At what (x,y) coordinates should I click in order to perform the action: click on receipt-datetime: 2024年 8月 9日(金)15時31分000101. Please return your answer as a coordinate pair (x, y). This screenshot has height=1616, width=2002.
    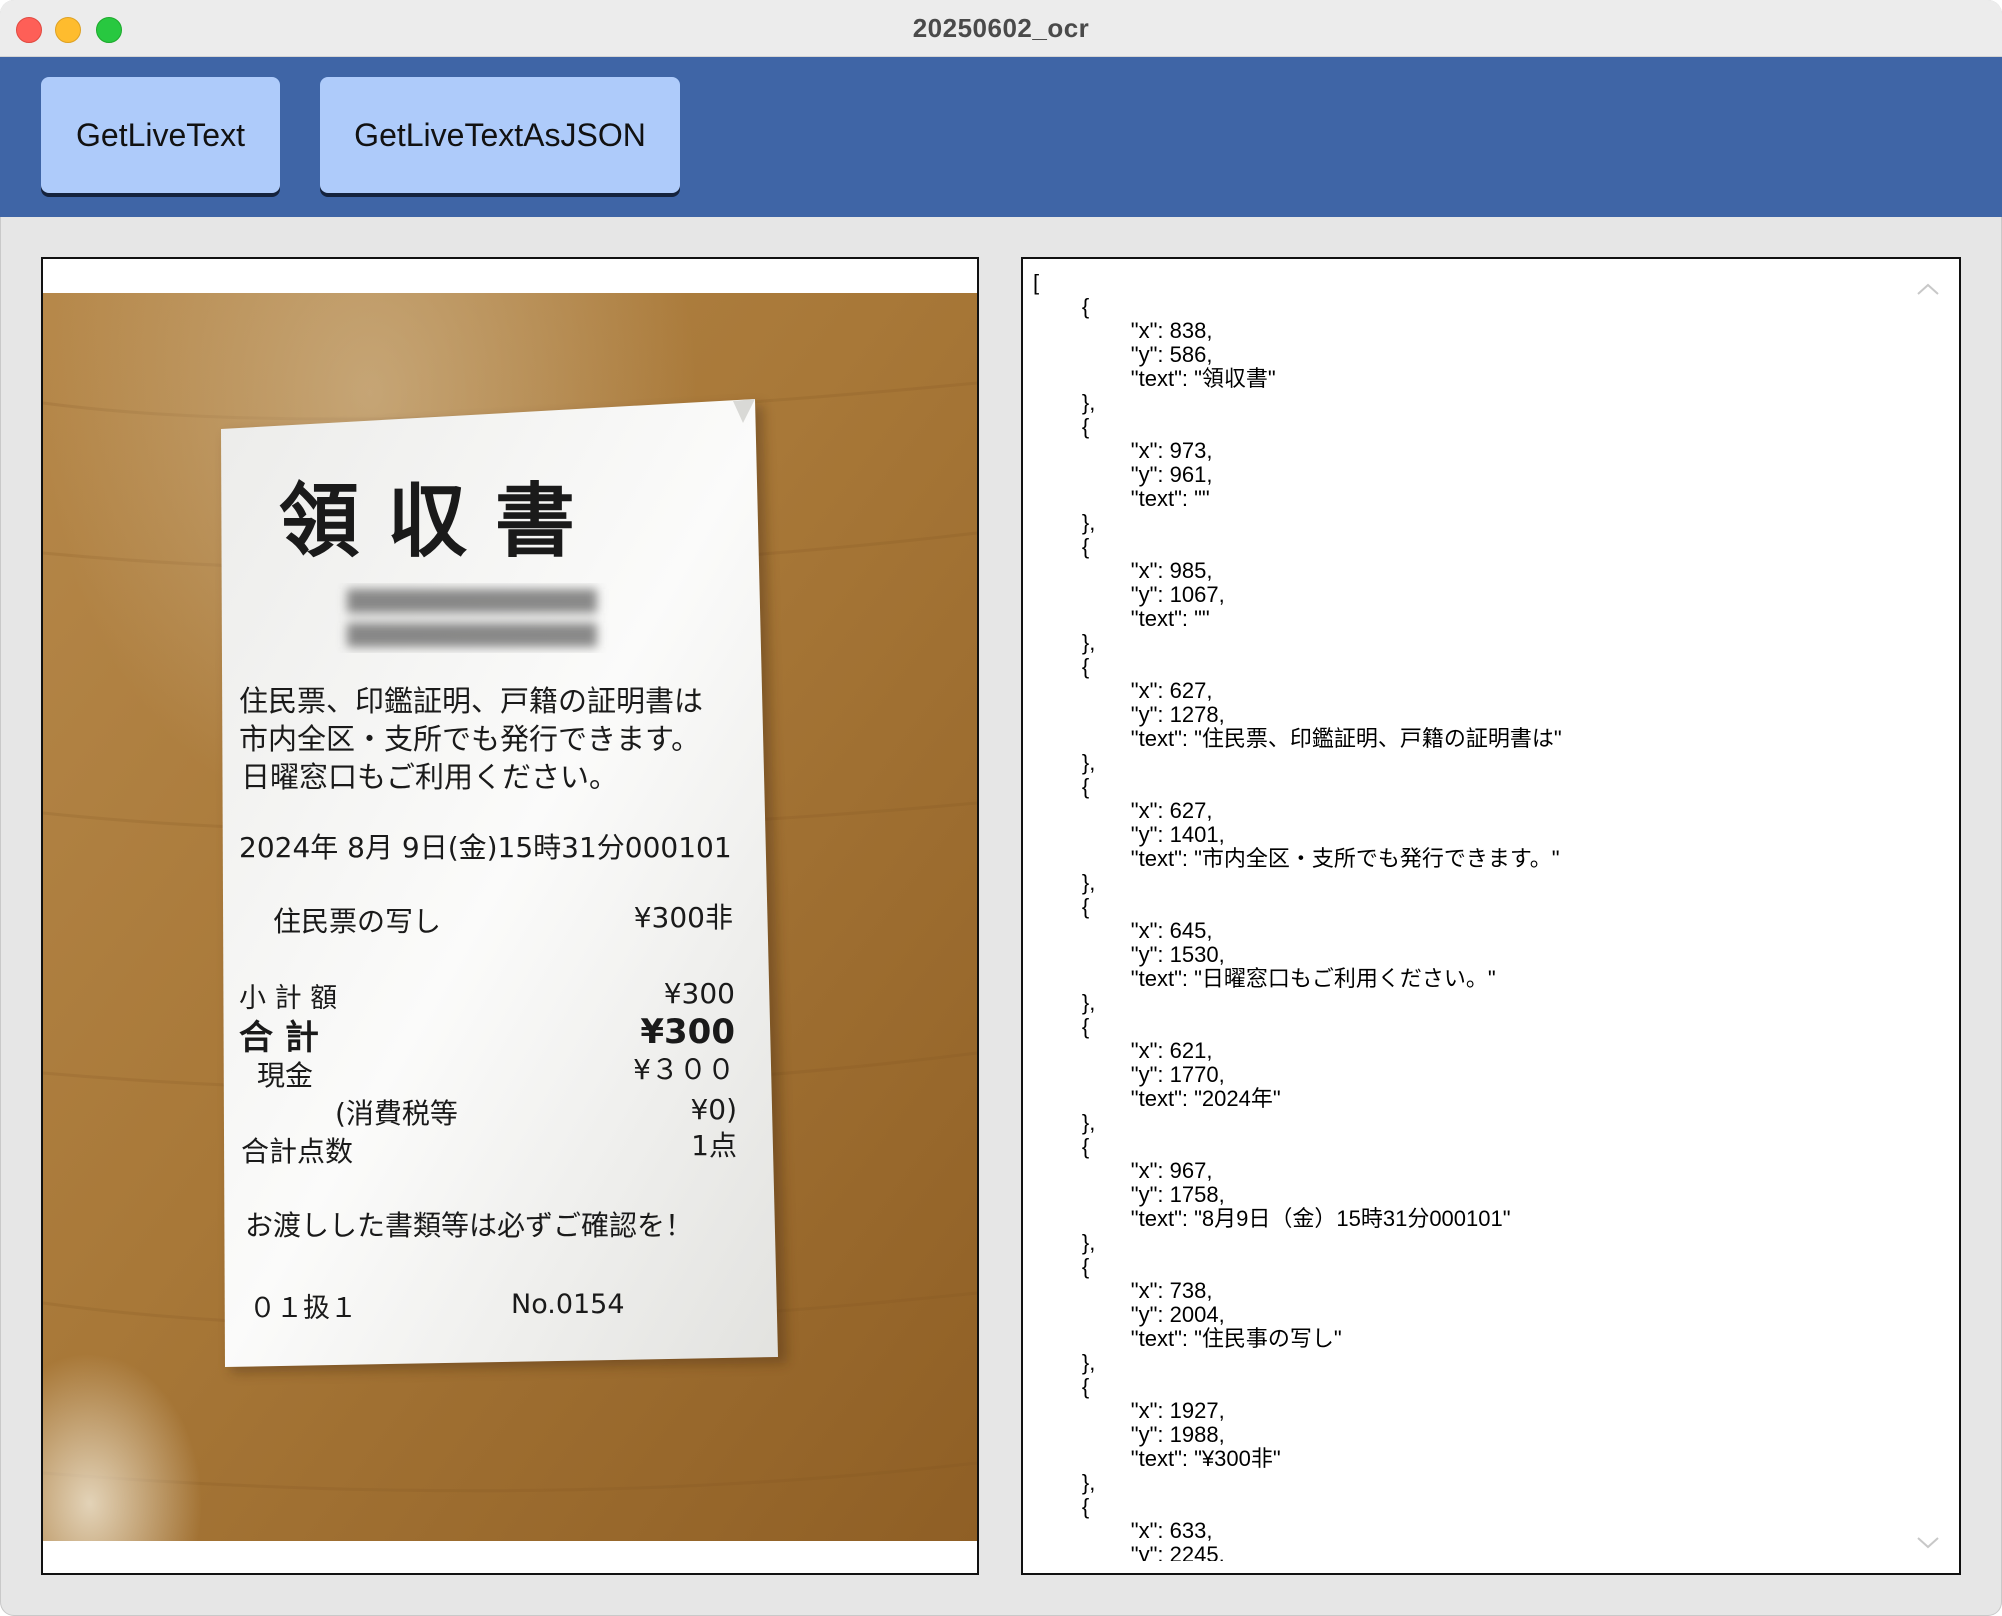
    Looking at the image, I should click on (485, 847).